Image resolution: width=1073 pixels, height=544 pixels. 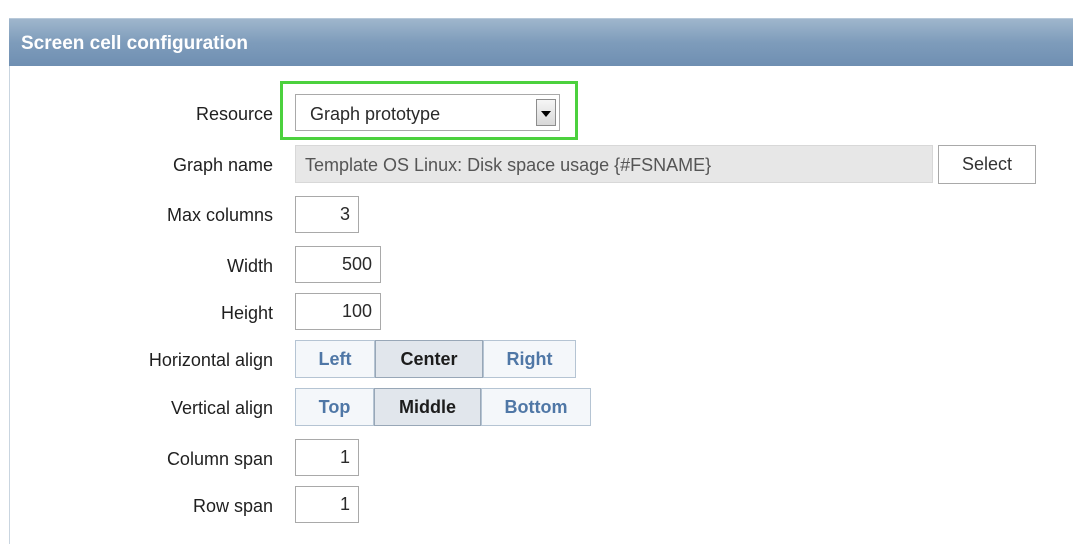 What do you see at coordinates (541, 42) in the screenshot?
I see `panel-title-bar: Screen cell configuration` at bounding box center [541, 42].